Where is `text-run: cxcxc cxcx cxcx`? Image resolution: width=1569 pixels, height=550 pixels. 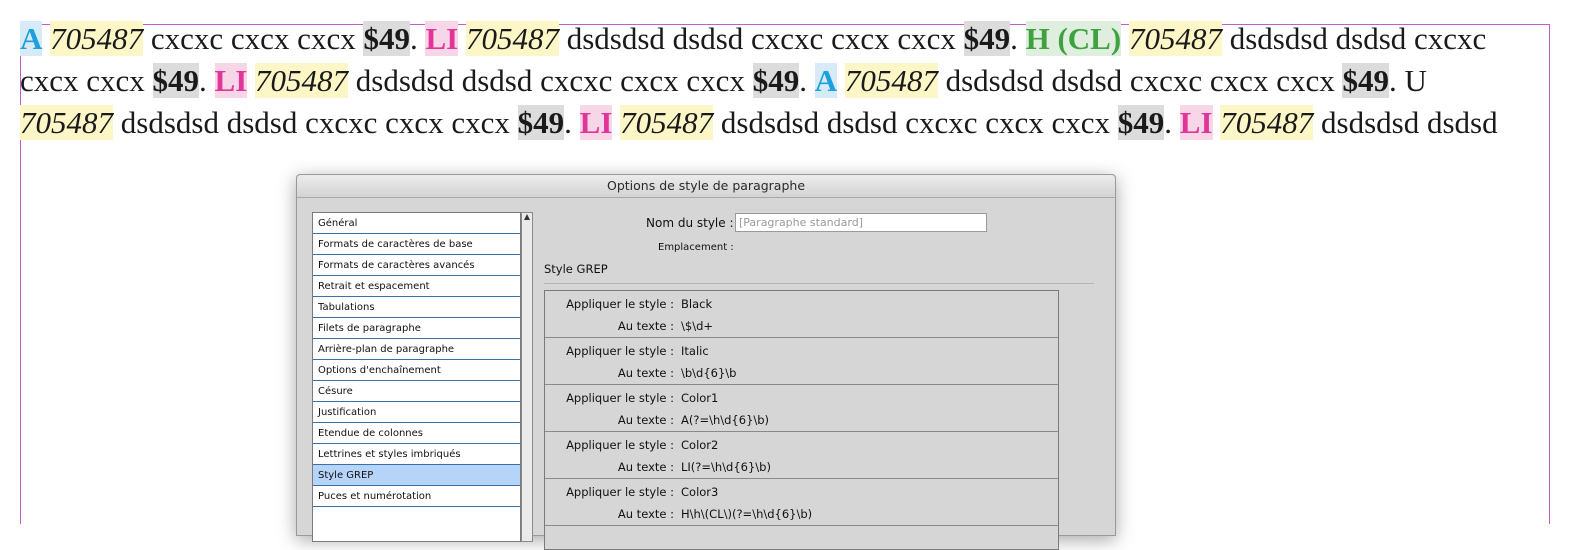 text-run: cxcxc cxcx cxcx is located at coordinates (253, 38).